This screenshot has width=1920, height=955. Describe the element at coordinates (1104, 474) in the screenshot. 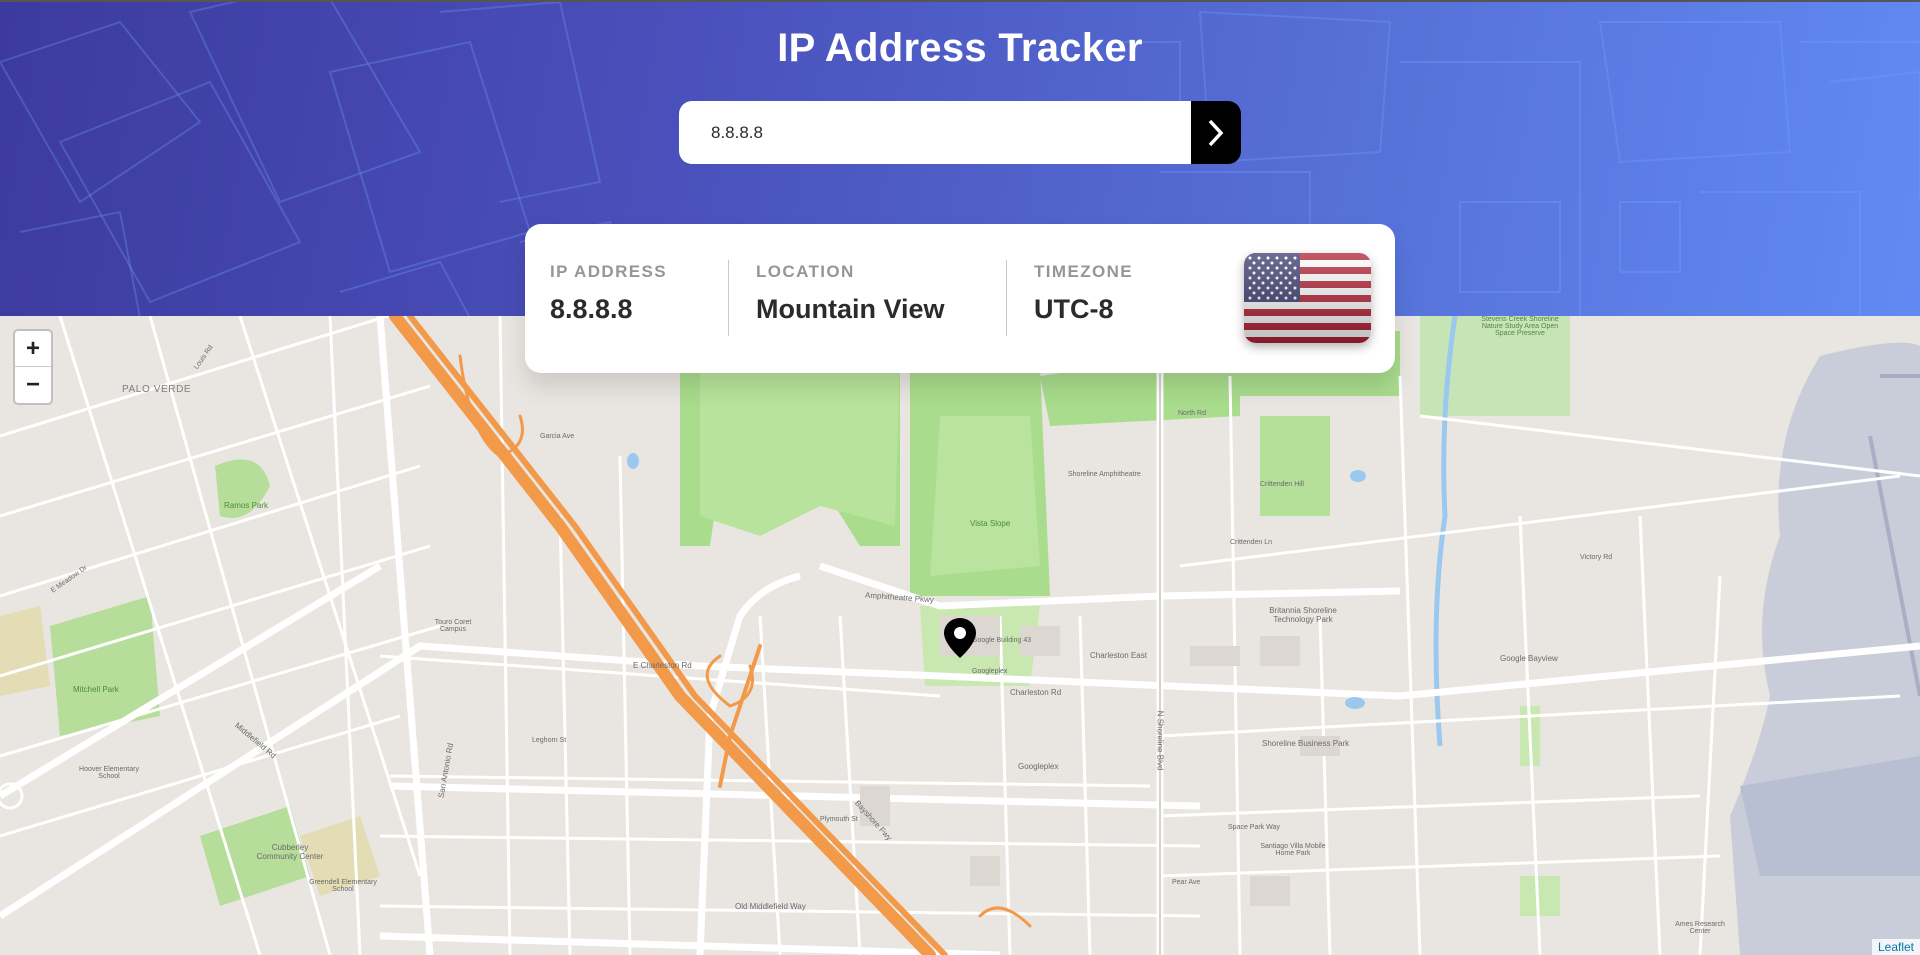

I see `map-label: Shoreline Amphitheatre` at that location.